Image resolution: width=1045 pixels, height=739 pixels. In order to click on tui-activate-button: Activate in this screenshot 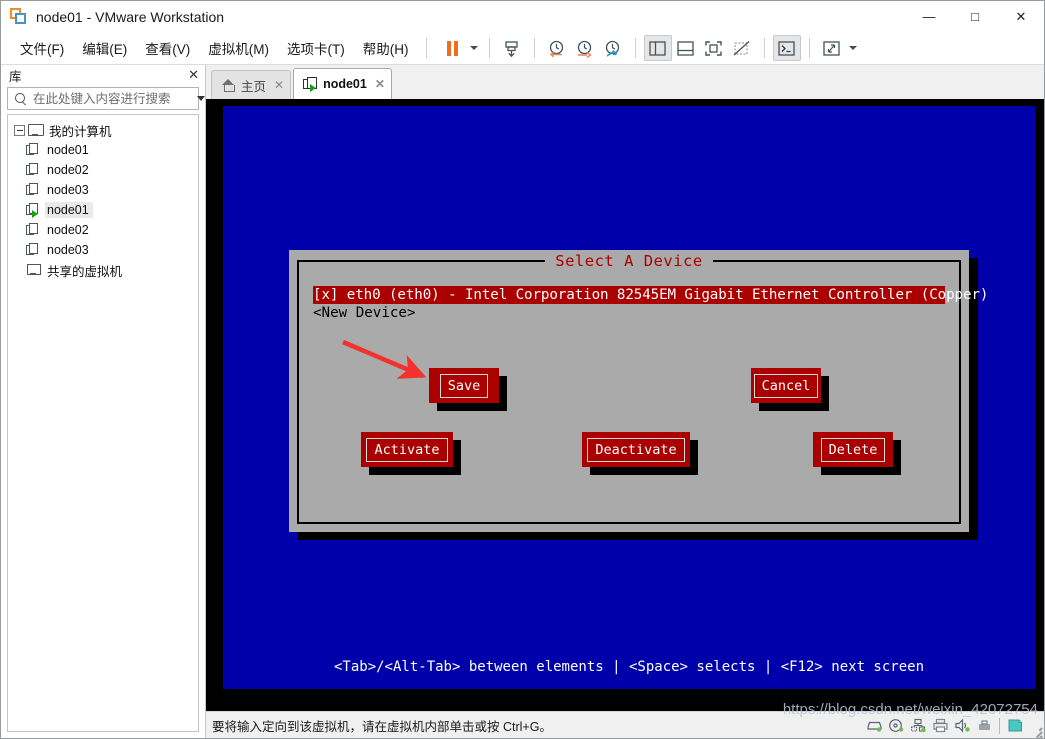, I will do `click(411, 453)`.